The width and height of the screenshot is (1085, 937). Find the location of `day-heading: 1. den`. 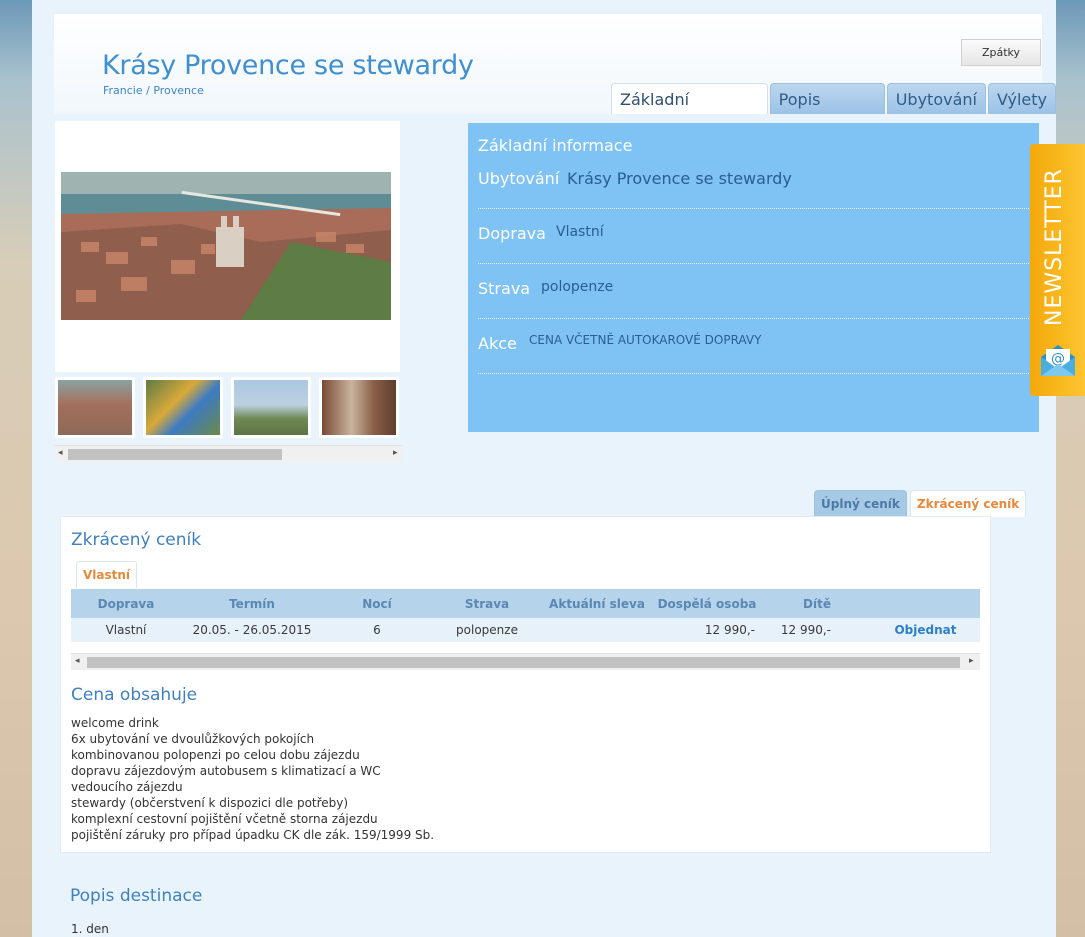

day-heading: 1. den is located at coordinates (90, 929).